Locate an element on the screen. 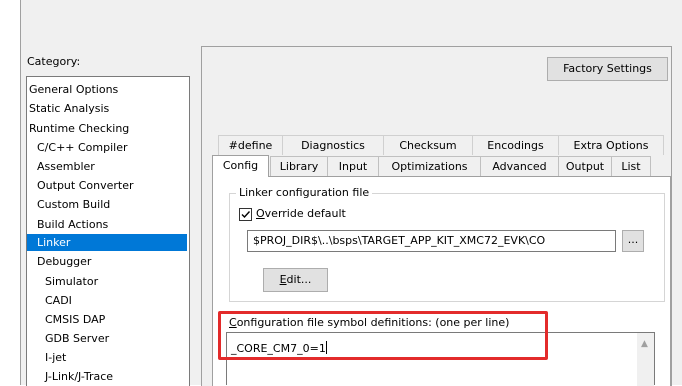 This screenshot has height=386, width=682. override-default-checkbox is located at coordinates (245, 214).